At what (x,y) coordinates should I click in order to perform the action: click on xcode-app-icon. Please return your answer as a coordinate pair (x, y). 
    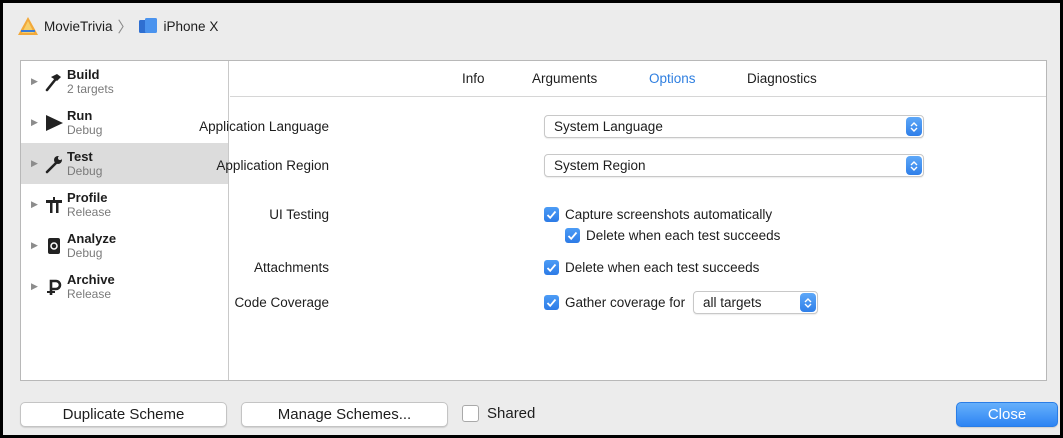
    Looking at the image, I should click on (28, 26).